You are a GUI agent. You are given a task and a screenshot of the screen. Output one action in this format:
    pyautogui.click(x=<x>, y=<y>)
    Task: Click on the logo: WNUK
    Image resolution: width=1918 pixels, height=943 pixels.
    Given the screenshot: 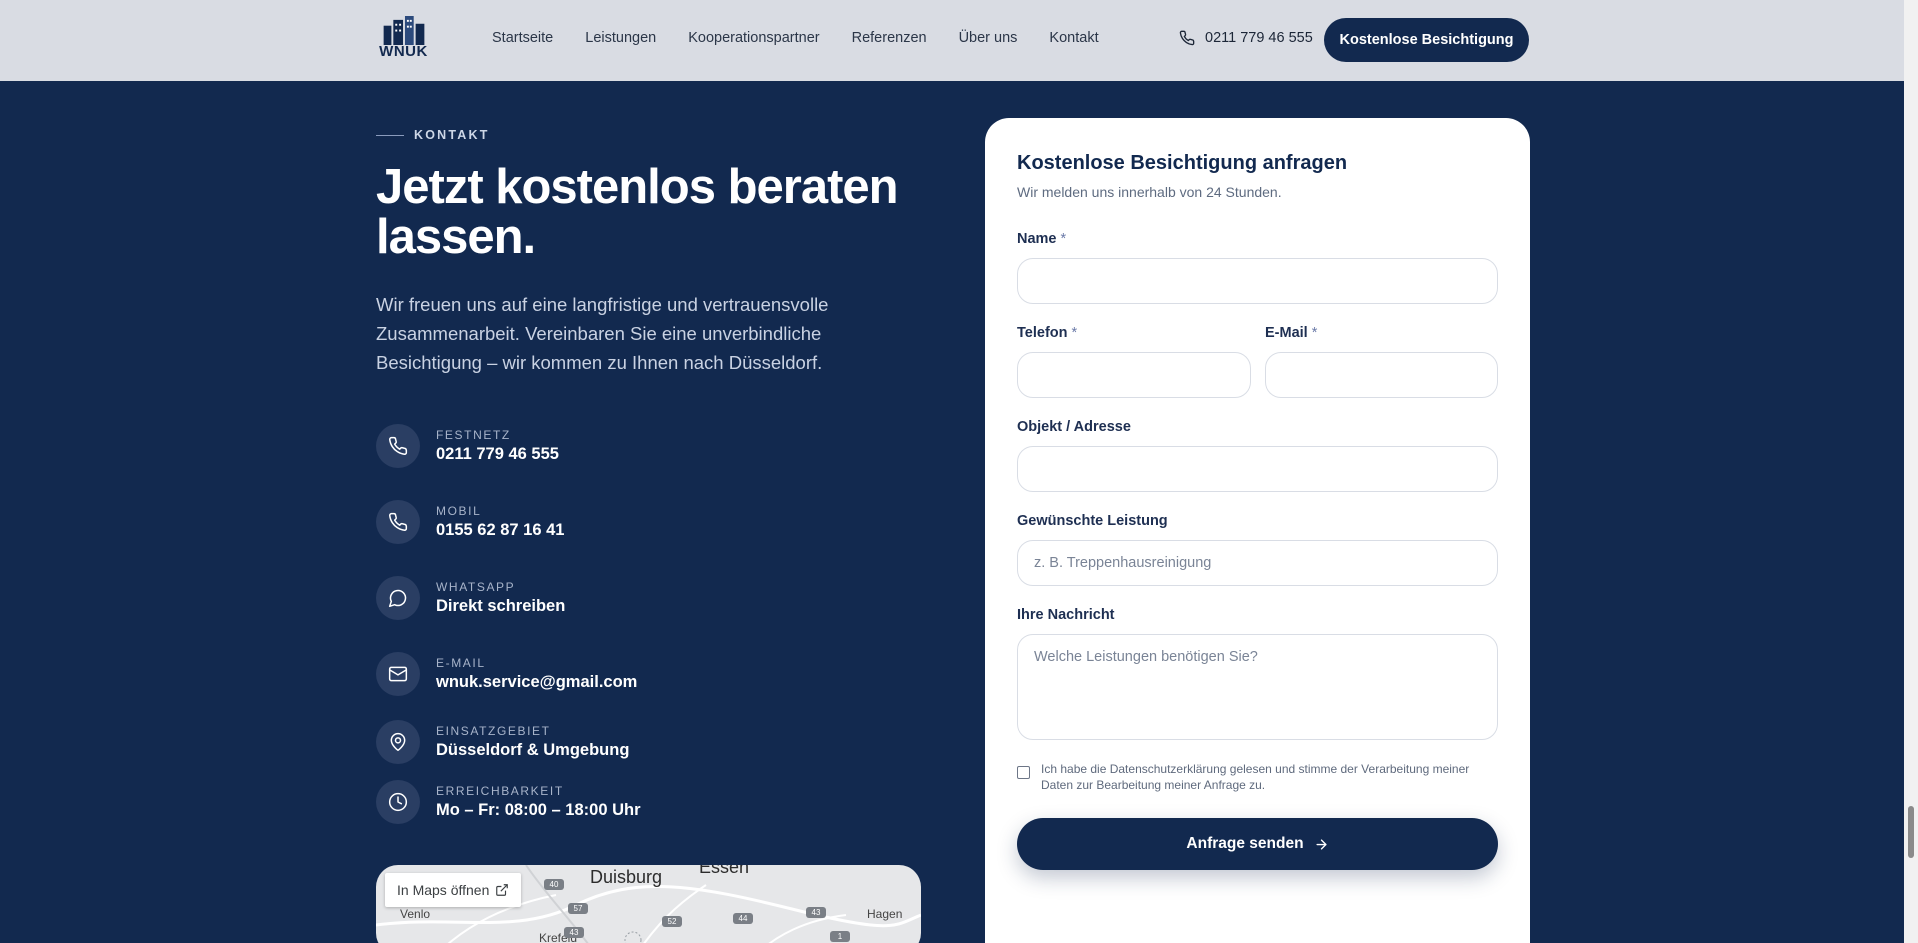 What is the action you would take?
    pyautogui.click(x=403, y=39)
    